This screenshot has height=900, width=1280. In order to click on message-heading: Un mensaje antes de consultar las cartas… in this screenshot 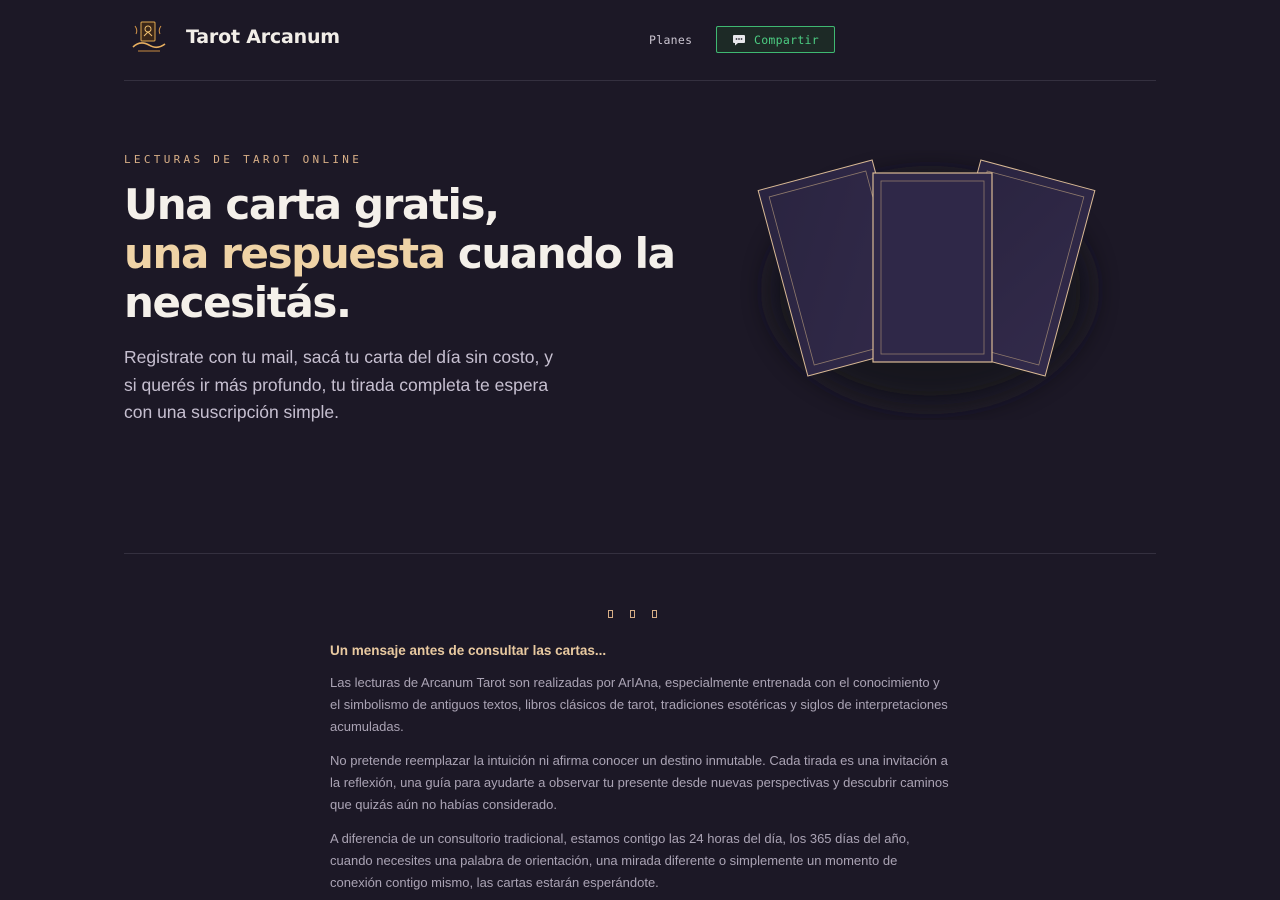, I will do `click(468, 650)`.